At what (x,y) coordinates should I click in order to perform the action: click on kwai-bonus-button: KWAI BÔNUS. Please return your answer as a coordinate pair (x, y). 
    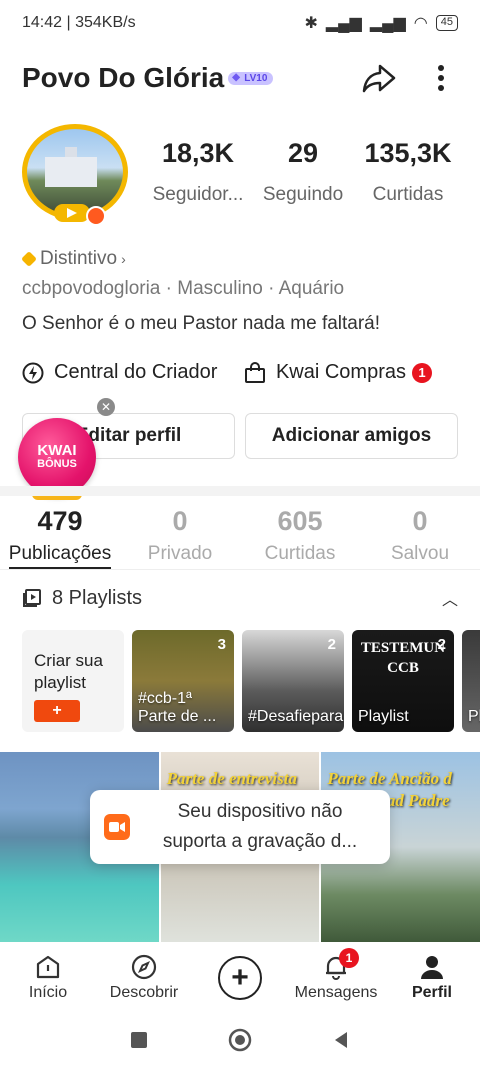
    Looking at the image, I should click on (57, 459).